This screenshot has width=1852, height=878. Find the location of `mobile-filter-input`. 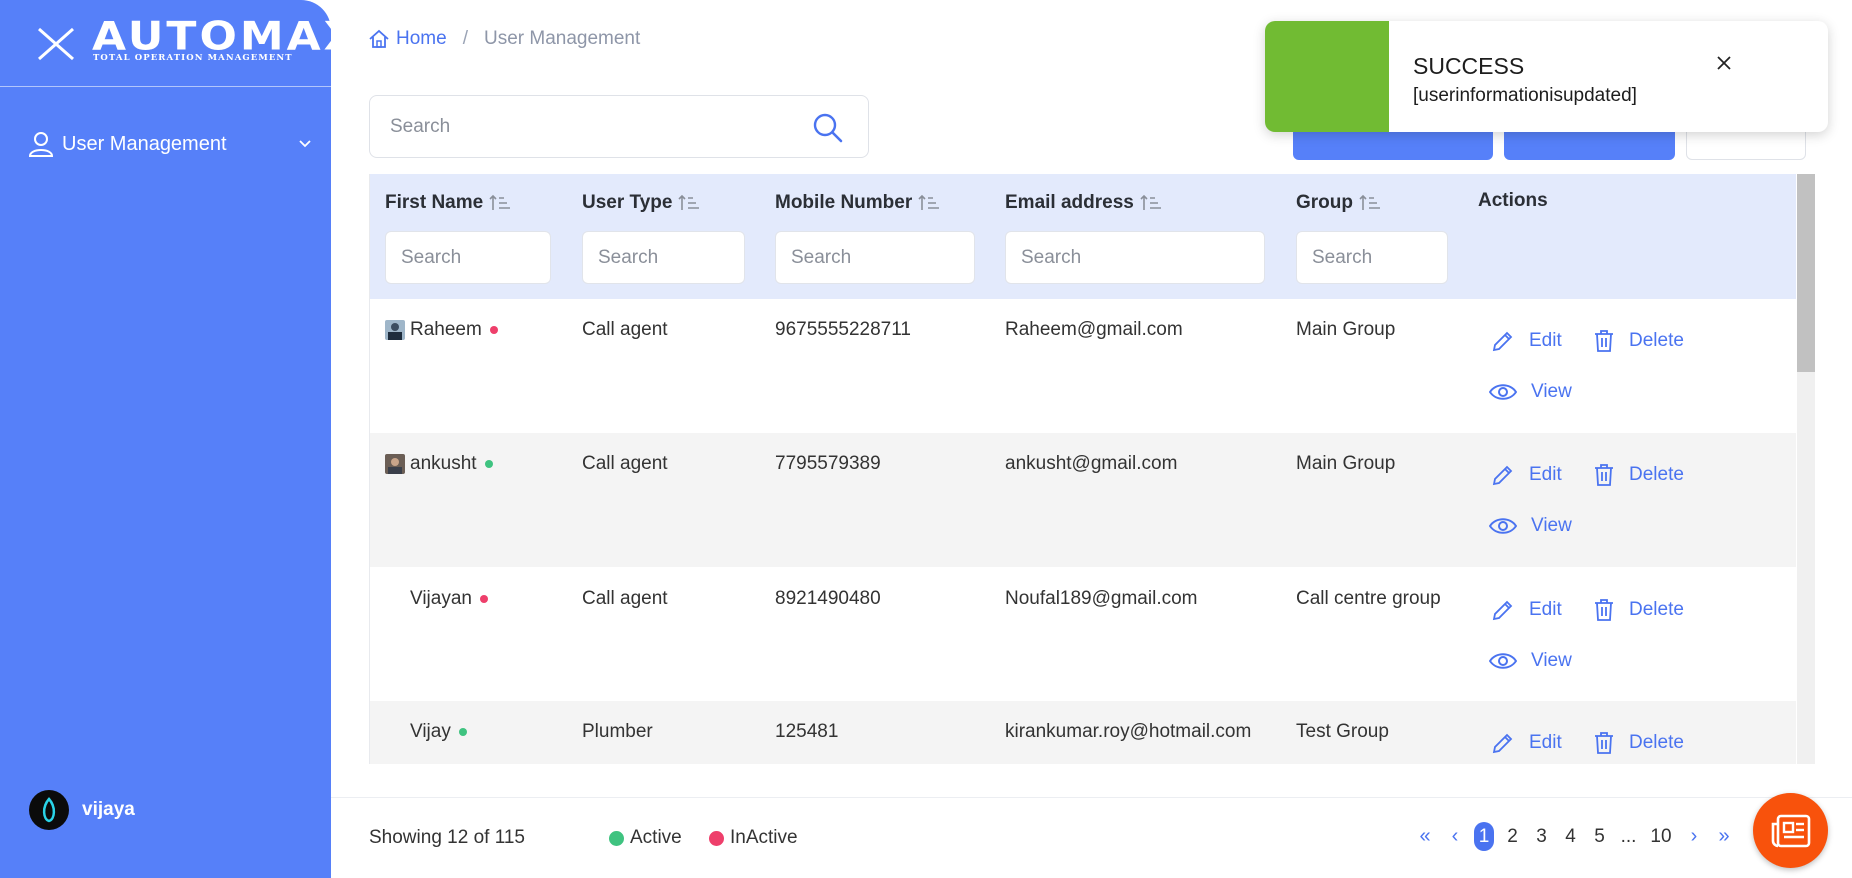

mobile-filter-input is located at coordinates (875, 257).